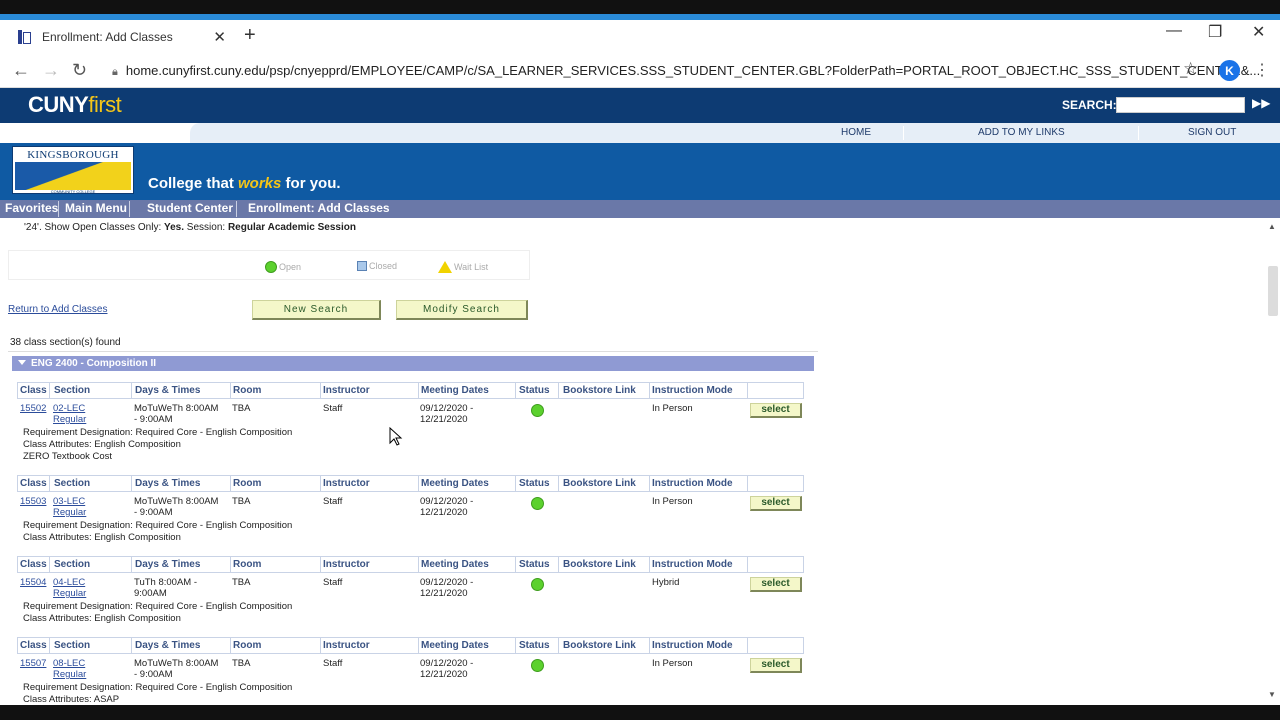  Describe the element at coordinates (1190, 69) in the screenshot. I see `bookmark-star-icon: ☆` at that location.